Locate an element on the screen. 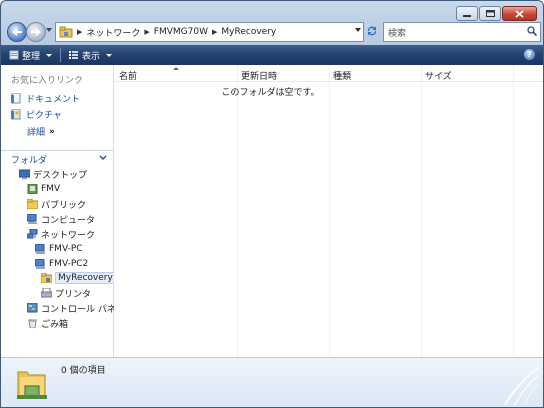  tree-item-desktop: デスクトップ is located at coordinates (53, 174).